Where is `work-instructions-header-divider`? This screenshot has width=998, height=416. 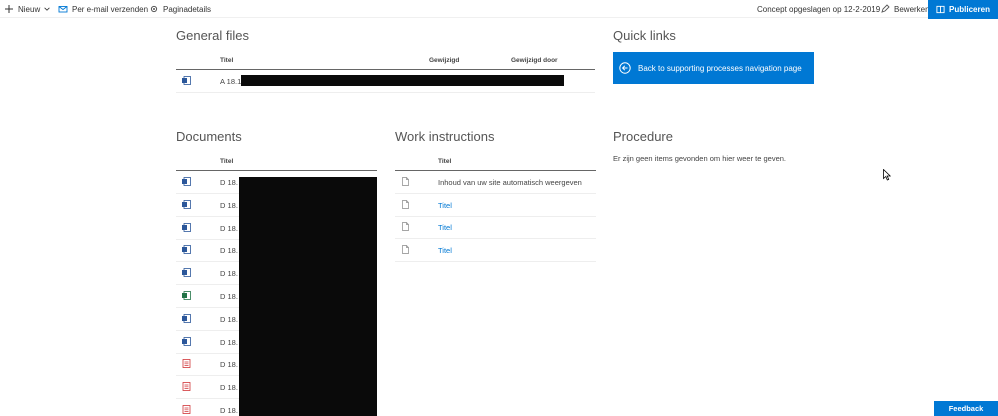 work-instructions-header-divider is located at coordinates (495, 170).